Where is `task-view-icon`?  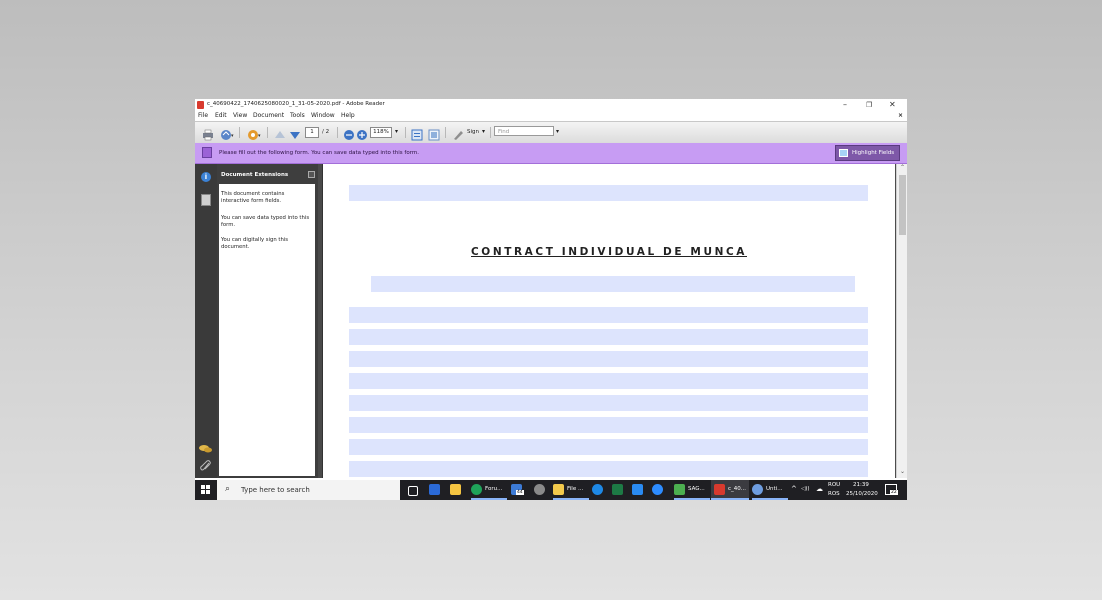
task-view-icon is located at coordinates (413, 491).